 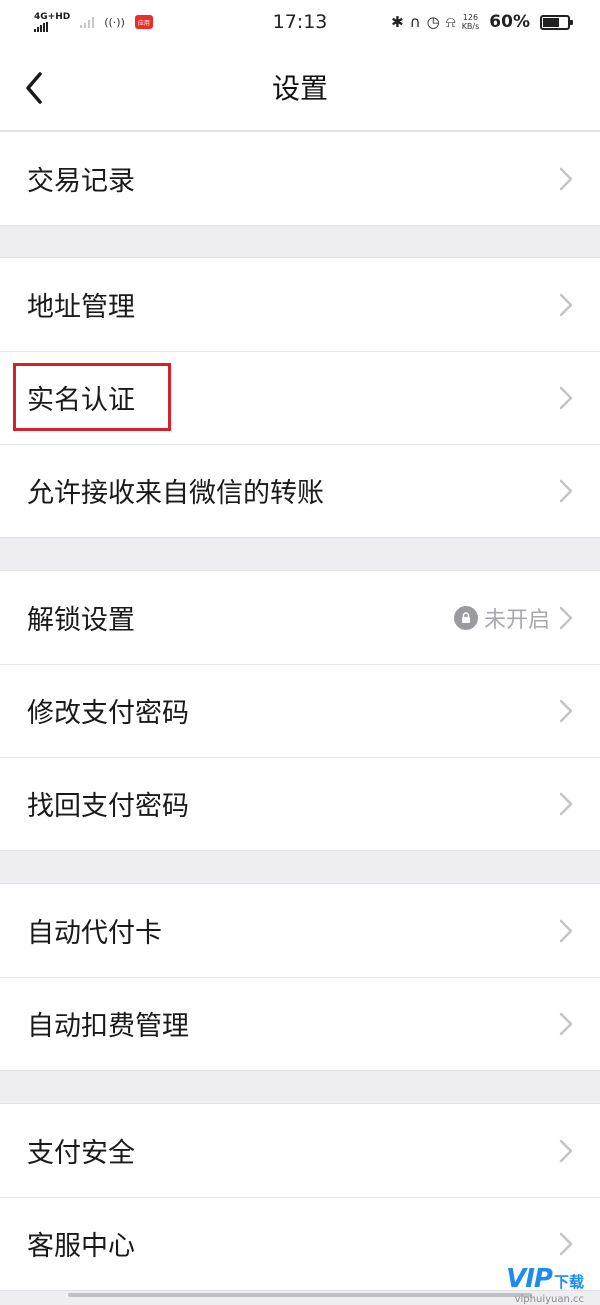 What do you see at coordinates (34, 88) in the screenshot?
I see `chevron-left-icon` at bounding box center [34, 88].